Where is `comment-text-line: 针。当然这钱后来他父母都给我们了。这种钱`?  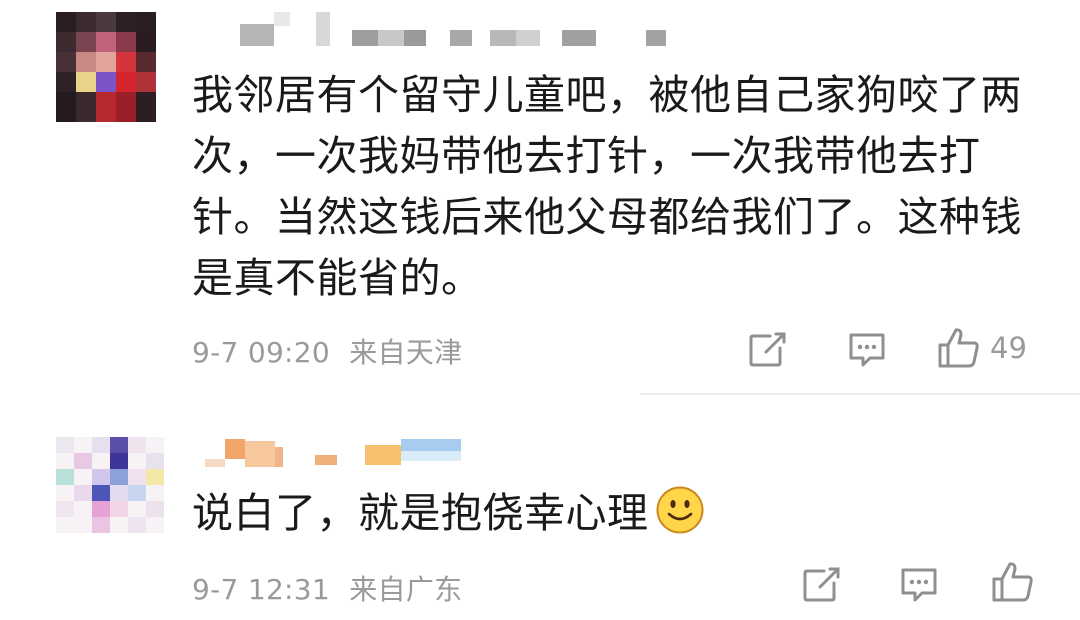
comment-text-line: 针。当然这钱后来他父母都给我们了。这种钱 is located at coordinates (607, 217).